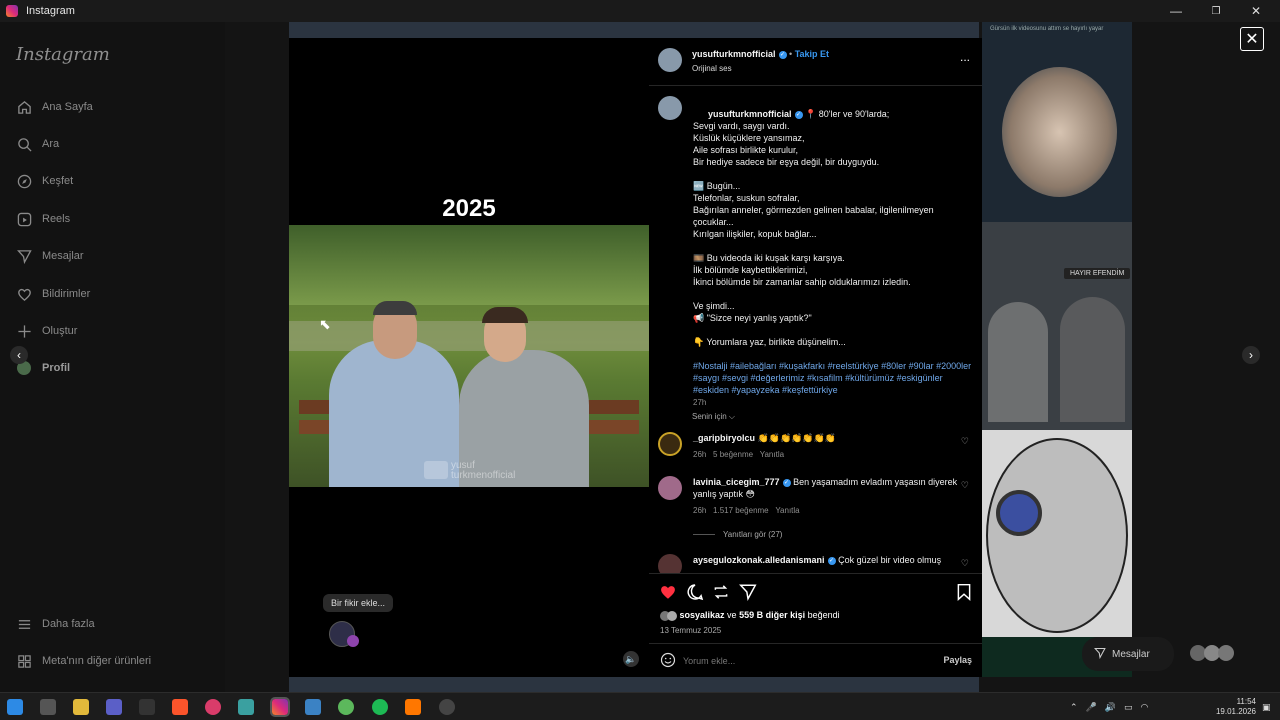 This screenshot has height=720, width=1280. I want to click on system-tray: ⌃ 🎤 🔊 ▭ ◠, so click(1109, 706).